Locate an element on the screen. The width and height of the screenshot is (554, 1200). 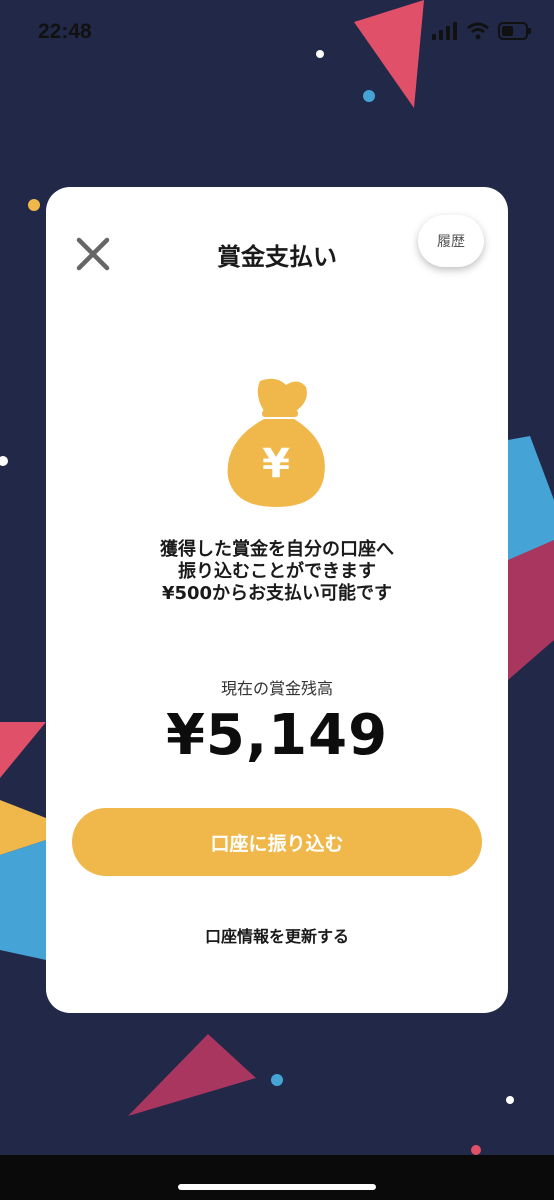
description-line: 振り込むことができます is located at coordinates (277, 571).